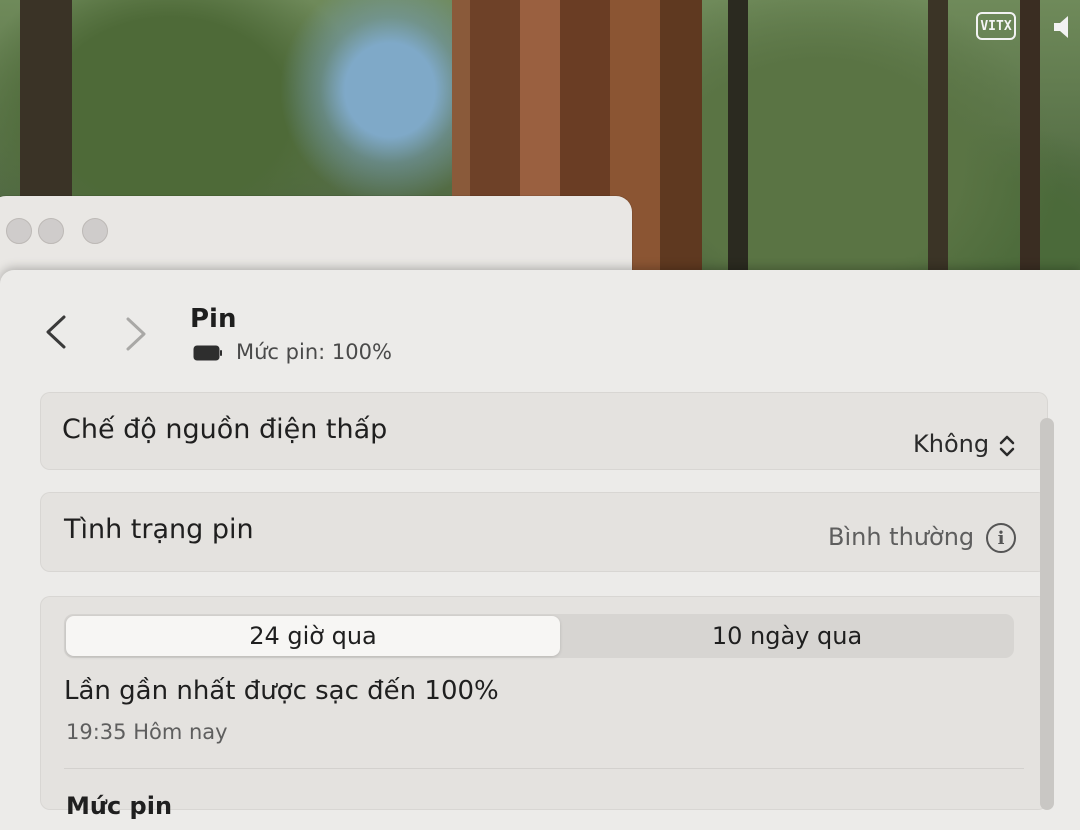  I want to click on last-charged-title: Lần gần nhất được sạc đến 100%, so click(281, 691).